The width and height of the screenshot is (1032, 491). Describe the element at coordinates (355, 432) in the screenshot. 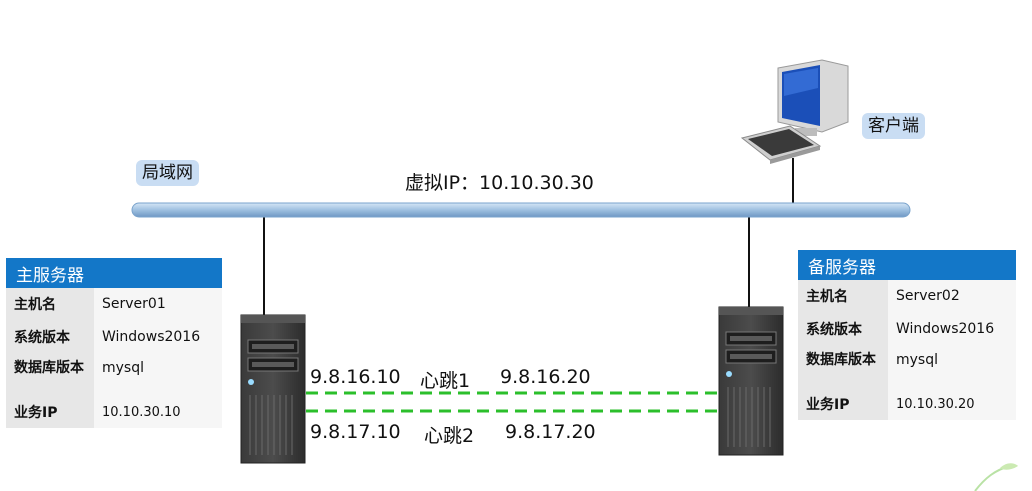

I see `heartbeat2-left-ip: 9.8.17.10` at that location.